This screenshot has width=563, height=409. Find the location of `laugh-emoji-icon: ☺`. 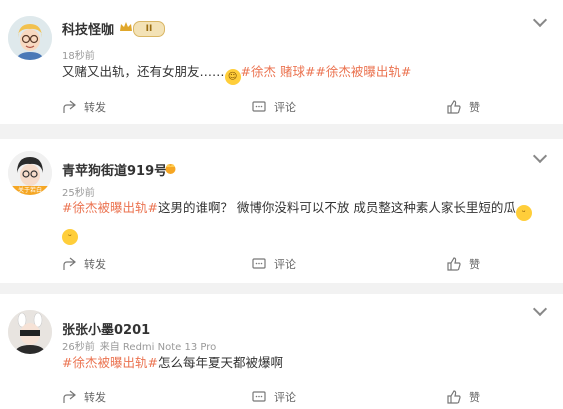

laugh-emoji-icon: ☺ is located at coordinates (232, 77).